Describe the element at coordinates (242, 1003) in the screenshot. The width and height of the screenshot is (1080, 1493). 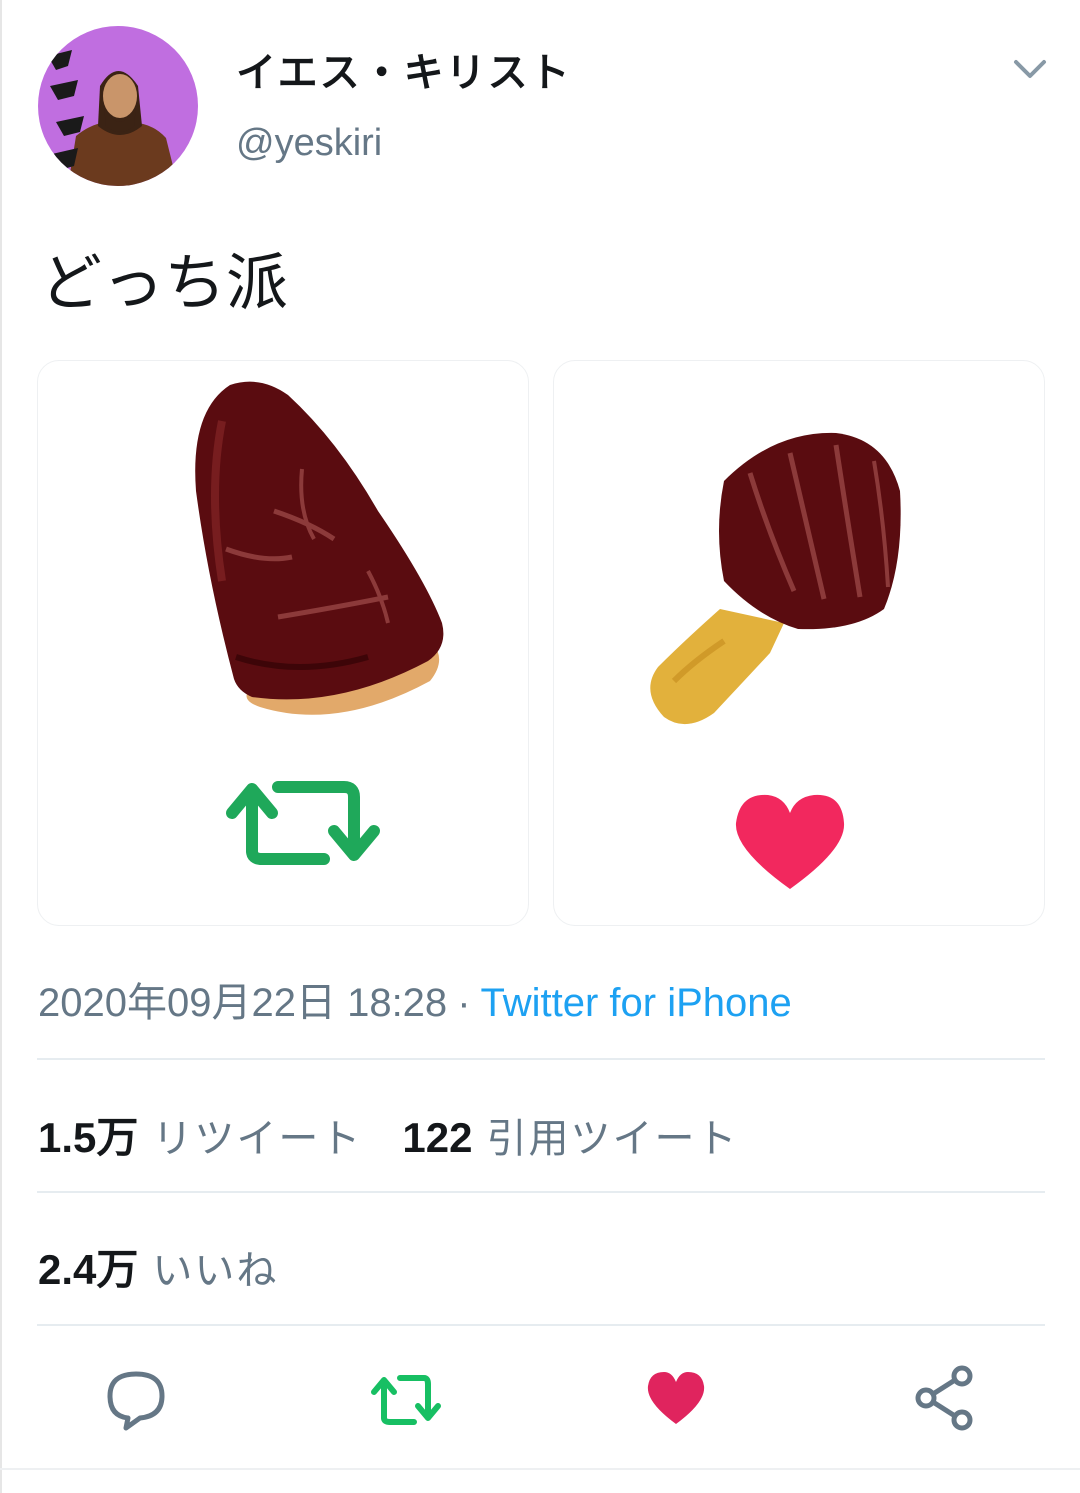
I see `tweet-timestamp: 2020年09月22日 18:28` at that location.